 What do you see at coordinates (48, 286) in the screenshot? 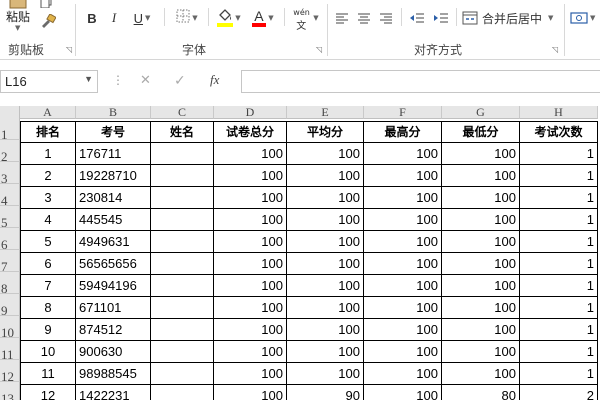
I see `rank-cell: 7` at bounding box center [48, 286].